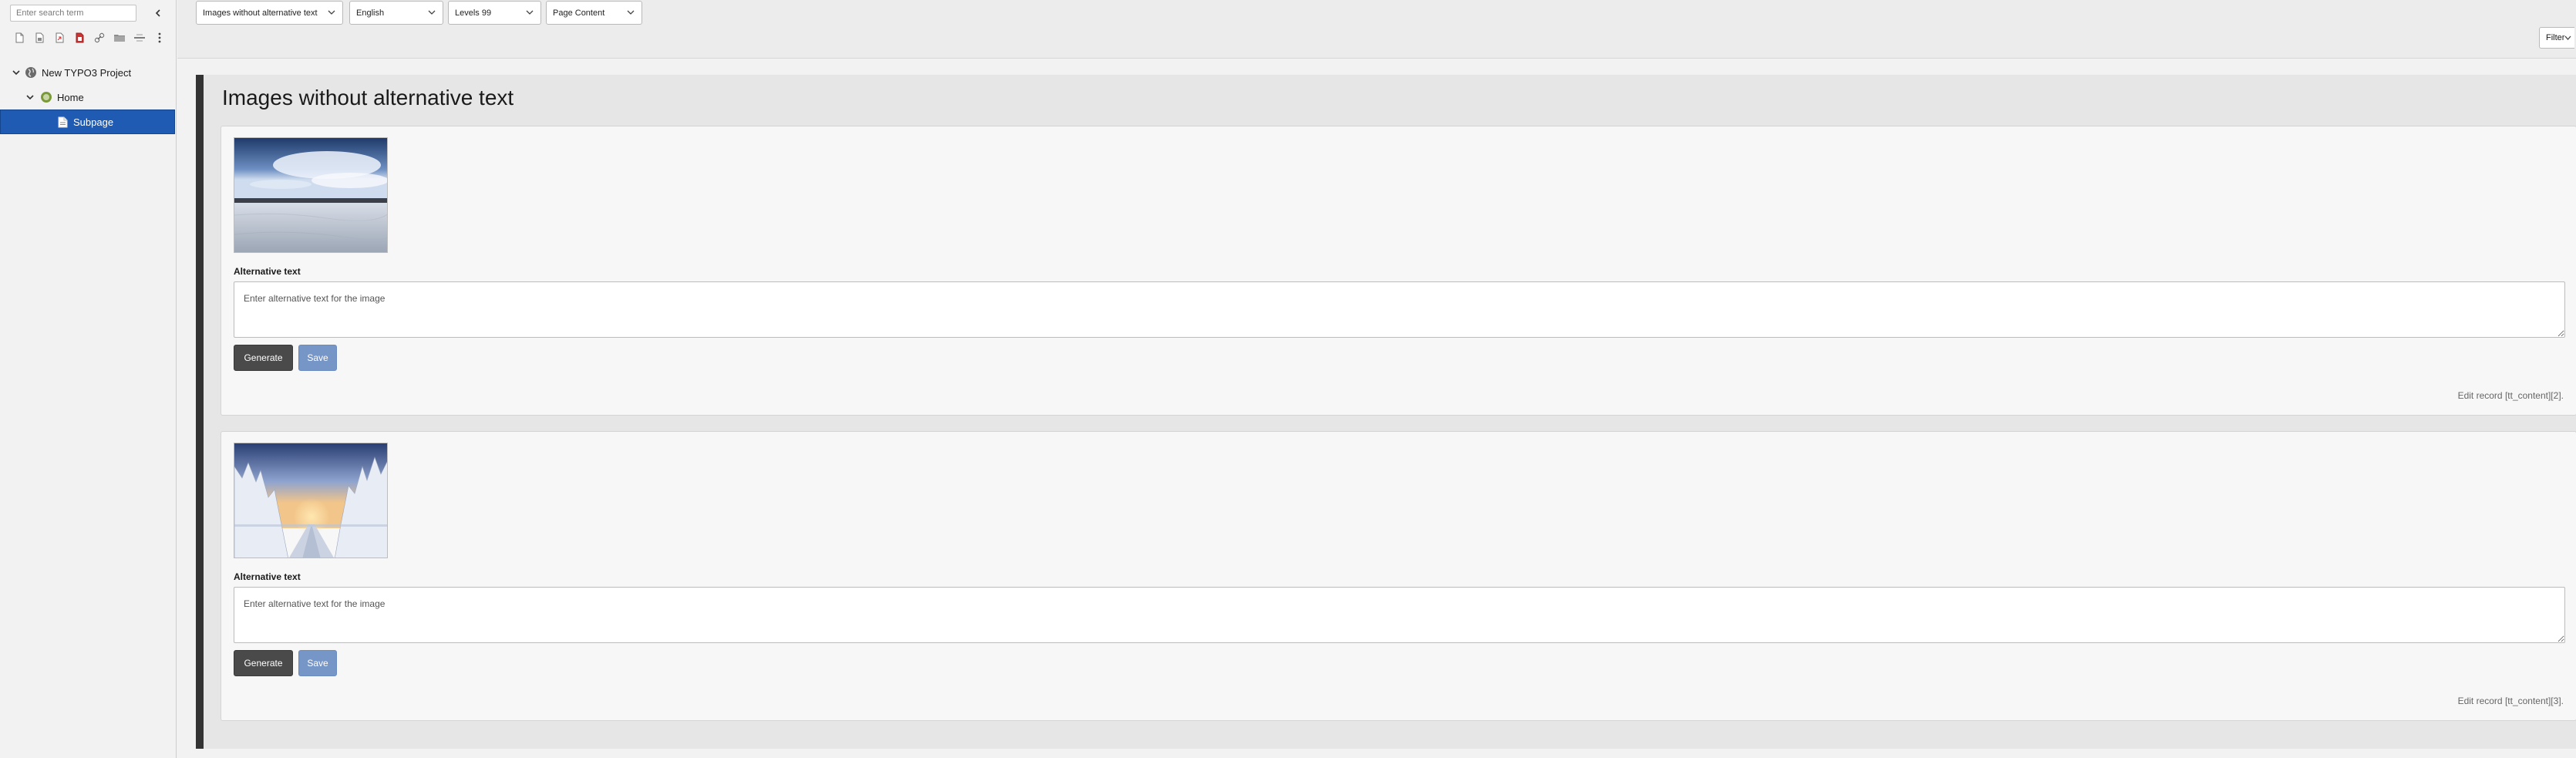 This screenshot has height=758, width=2576. I want to click on tree-node-site-root: New TYPO3 Project, so click(88, 72).